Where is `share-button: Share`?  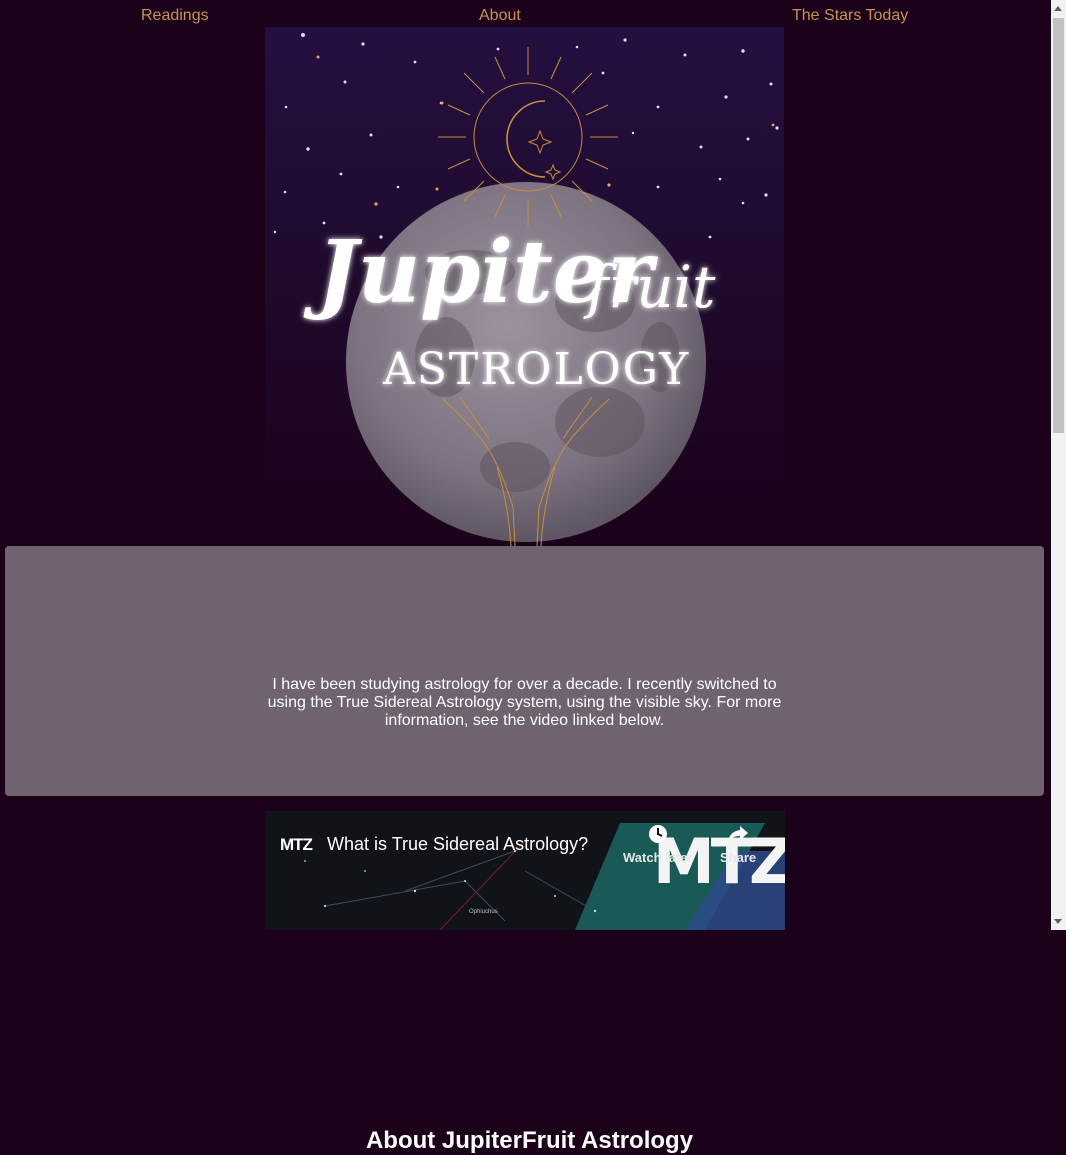
share-button: Share is located at coordinates (738, 844).